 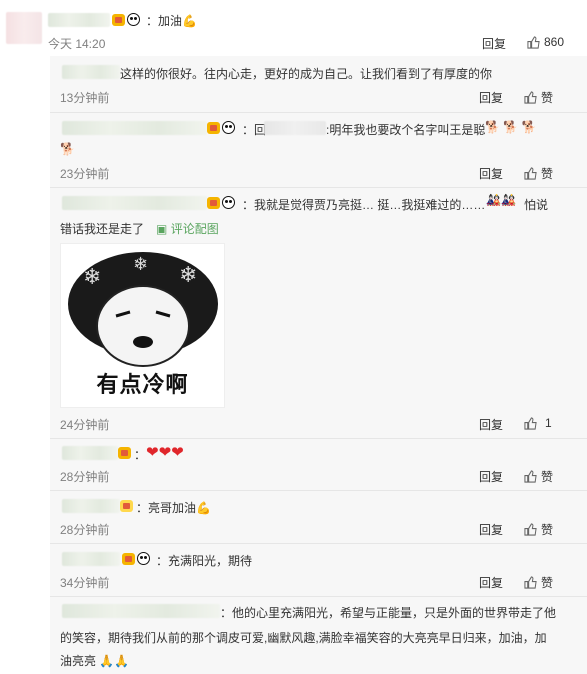 I want to click on reply-time: 23分钟前, so click(x=85, y=174).